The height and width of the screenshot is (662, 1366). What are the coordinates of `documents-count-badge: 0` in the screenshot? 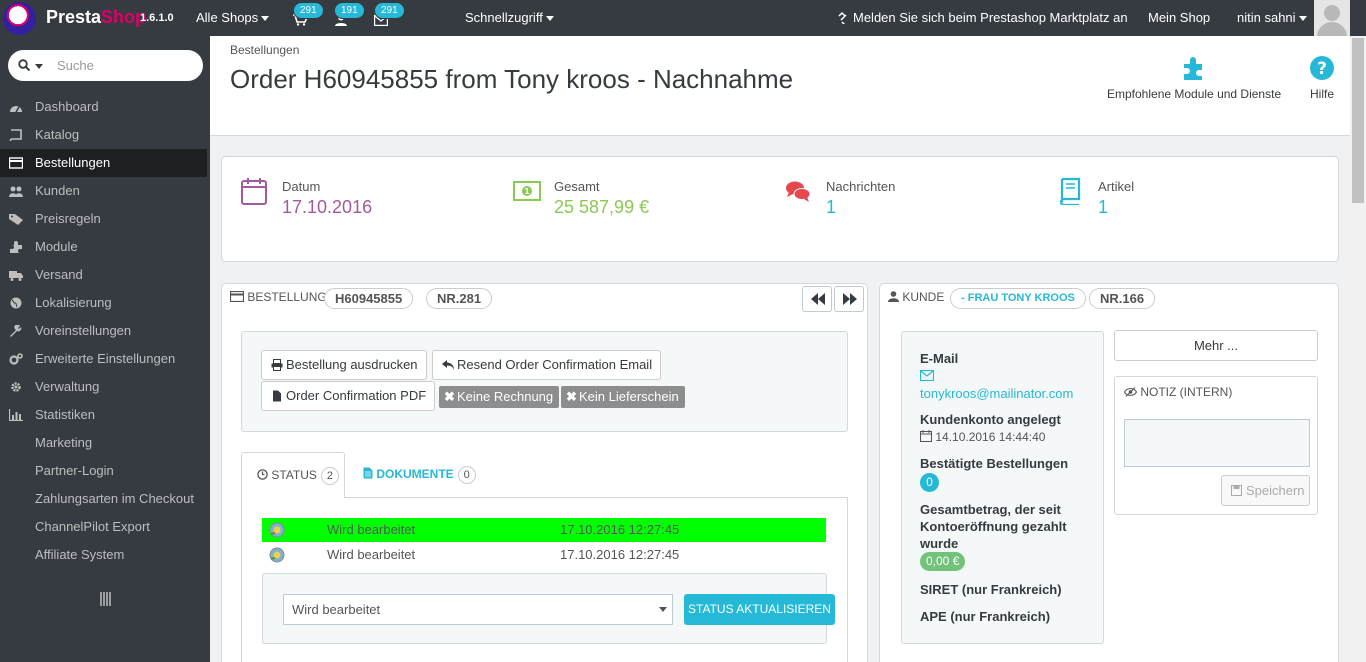 It's located at (466, 475).